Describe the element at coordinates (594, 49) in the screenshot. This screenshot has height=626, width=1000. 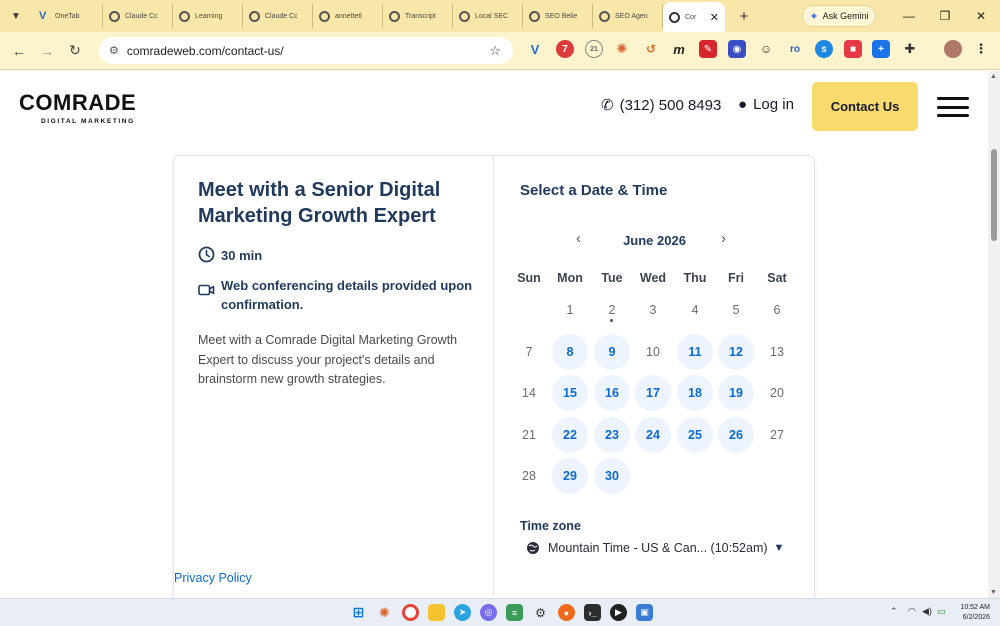
I see `extension-home-icon: 21` at that location.